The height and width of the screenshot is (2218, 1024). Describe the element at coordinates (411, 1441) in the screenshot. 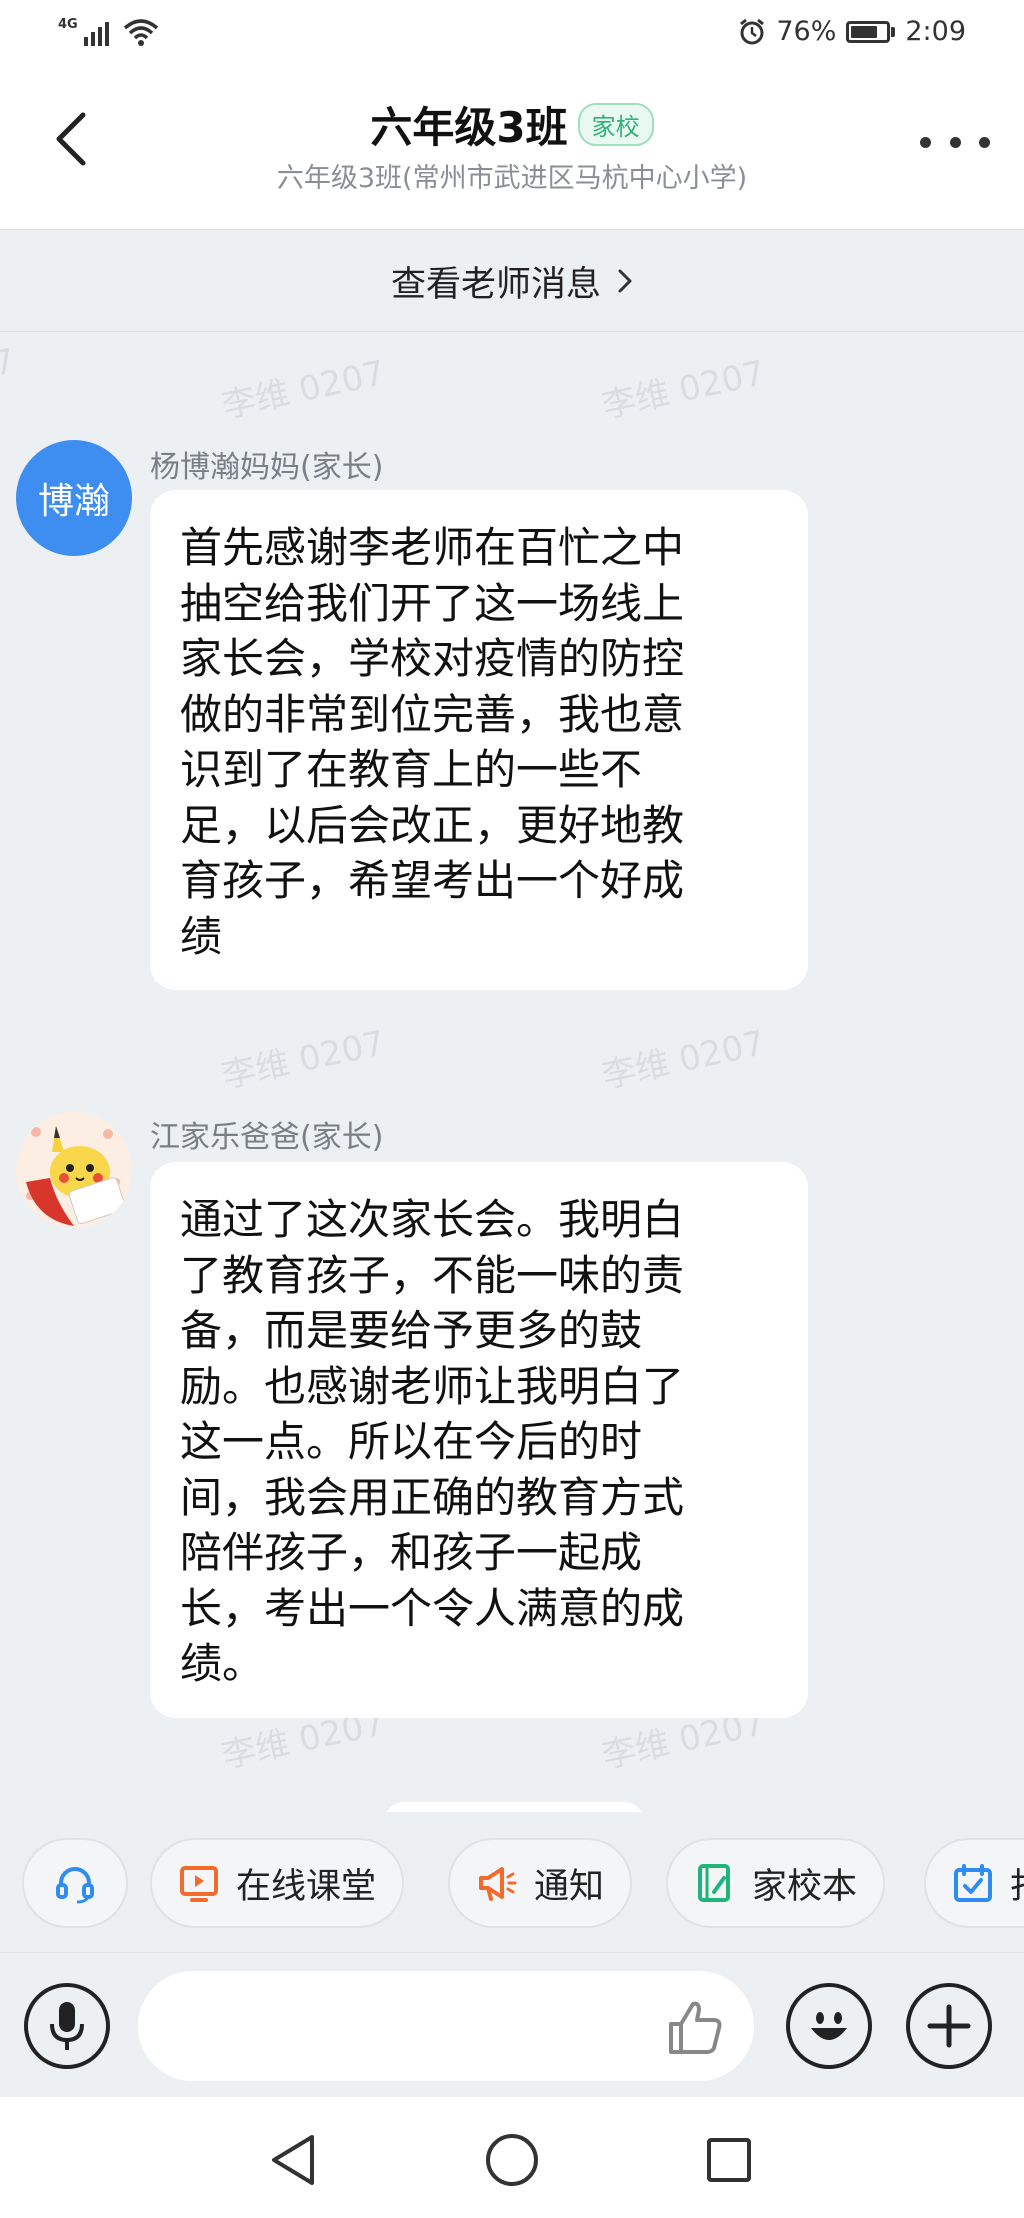

I see `message-line: 这一点。所以在今后的时` at that location.